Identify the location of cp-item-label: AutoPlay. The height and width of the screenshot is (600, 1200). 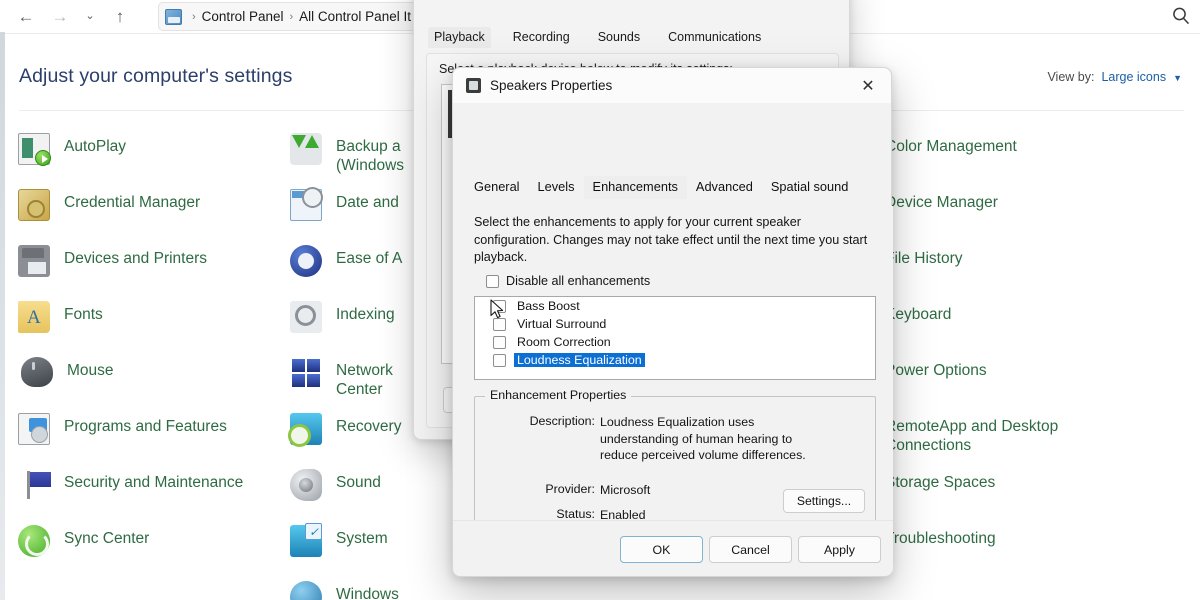
(95, 146).